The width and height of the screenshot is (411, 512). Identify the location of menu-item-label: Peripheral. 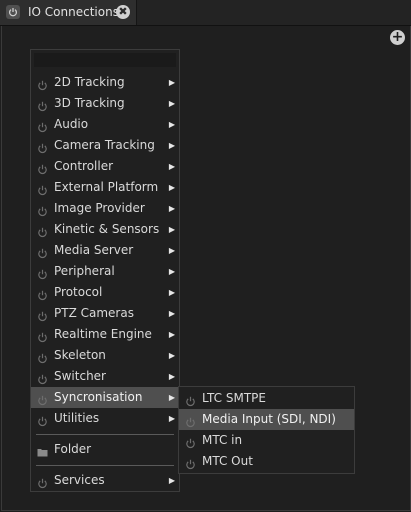
(84, 271).